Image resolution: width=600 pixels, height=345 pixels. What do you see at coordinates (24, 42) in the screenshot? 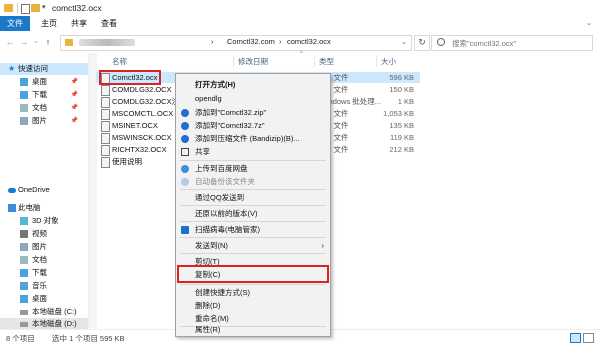
I see `forward-arrow-icon: →` at bounding box center [24, 42].